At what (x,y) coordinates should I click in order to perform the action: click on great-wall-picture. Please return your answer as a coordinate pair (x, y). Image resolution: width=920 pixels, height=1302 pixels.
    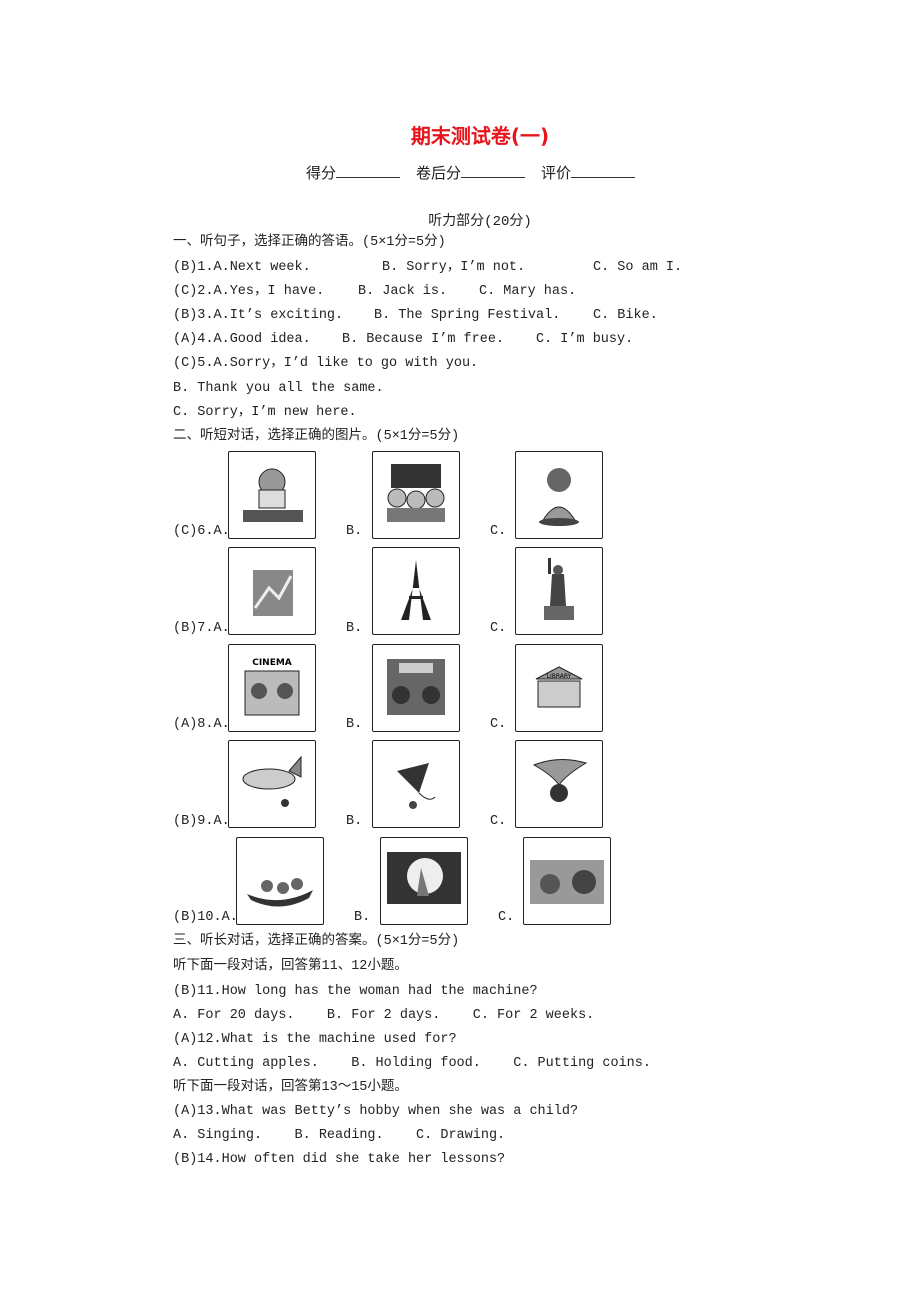
    Looking at the image, I should click on (272, 591).